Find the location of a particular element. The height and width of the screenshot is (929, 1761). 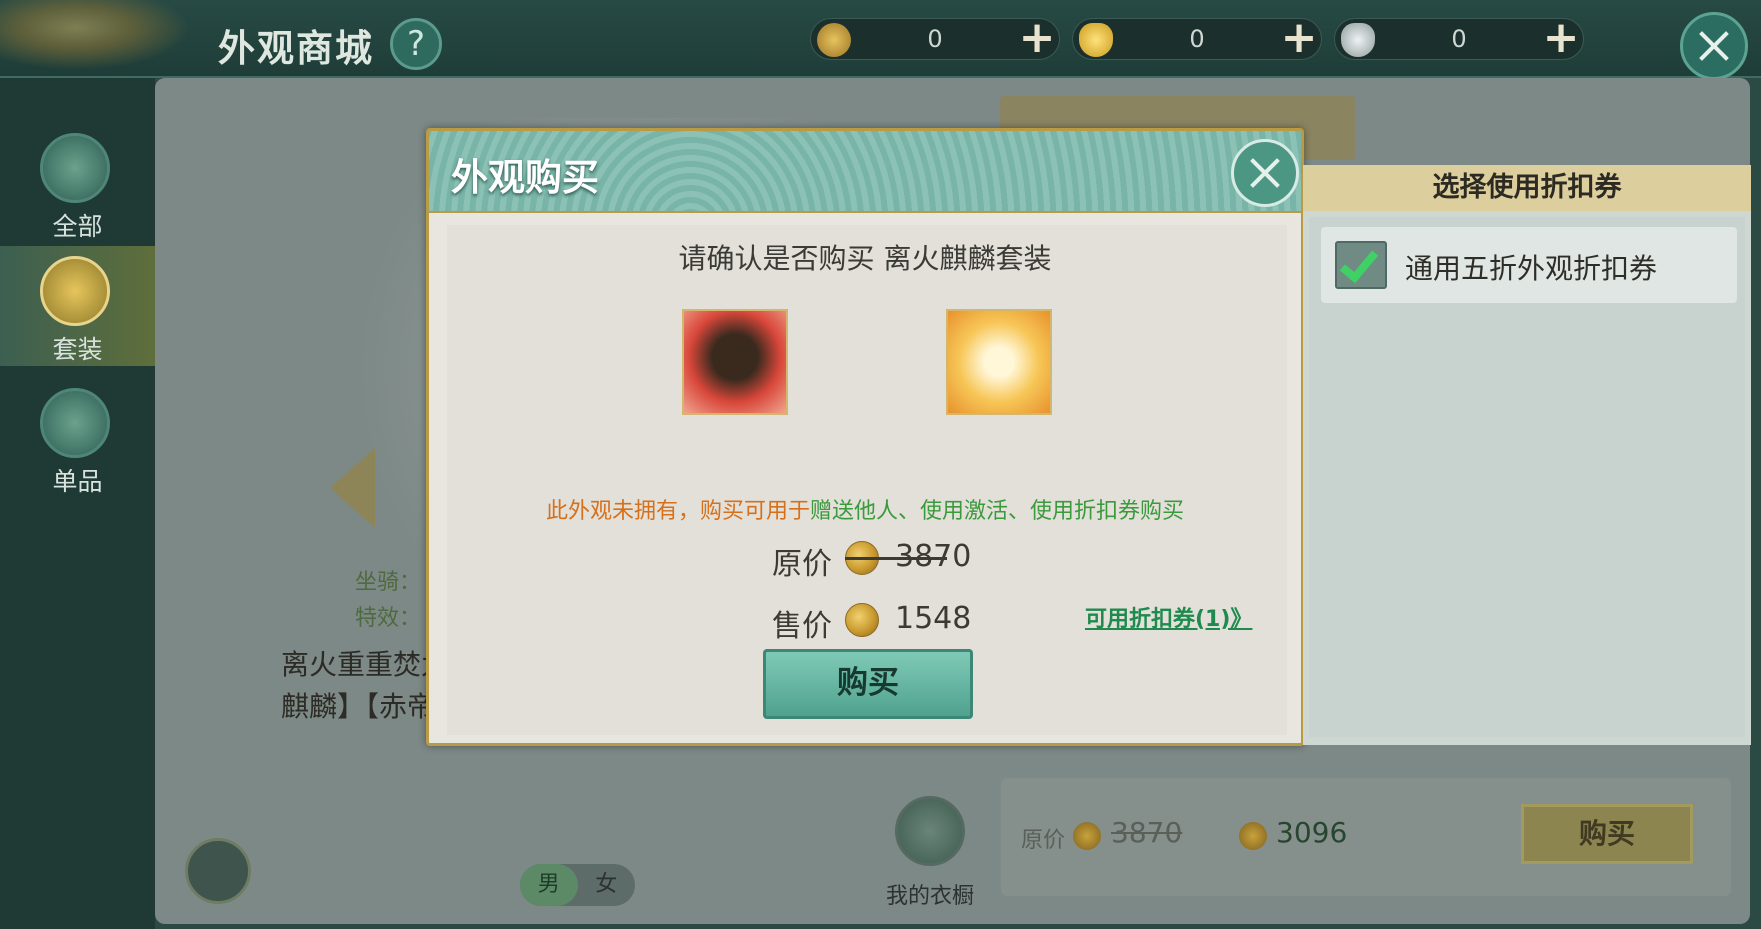

currency-silver: 0 + is located at coordinates (1459, 38).